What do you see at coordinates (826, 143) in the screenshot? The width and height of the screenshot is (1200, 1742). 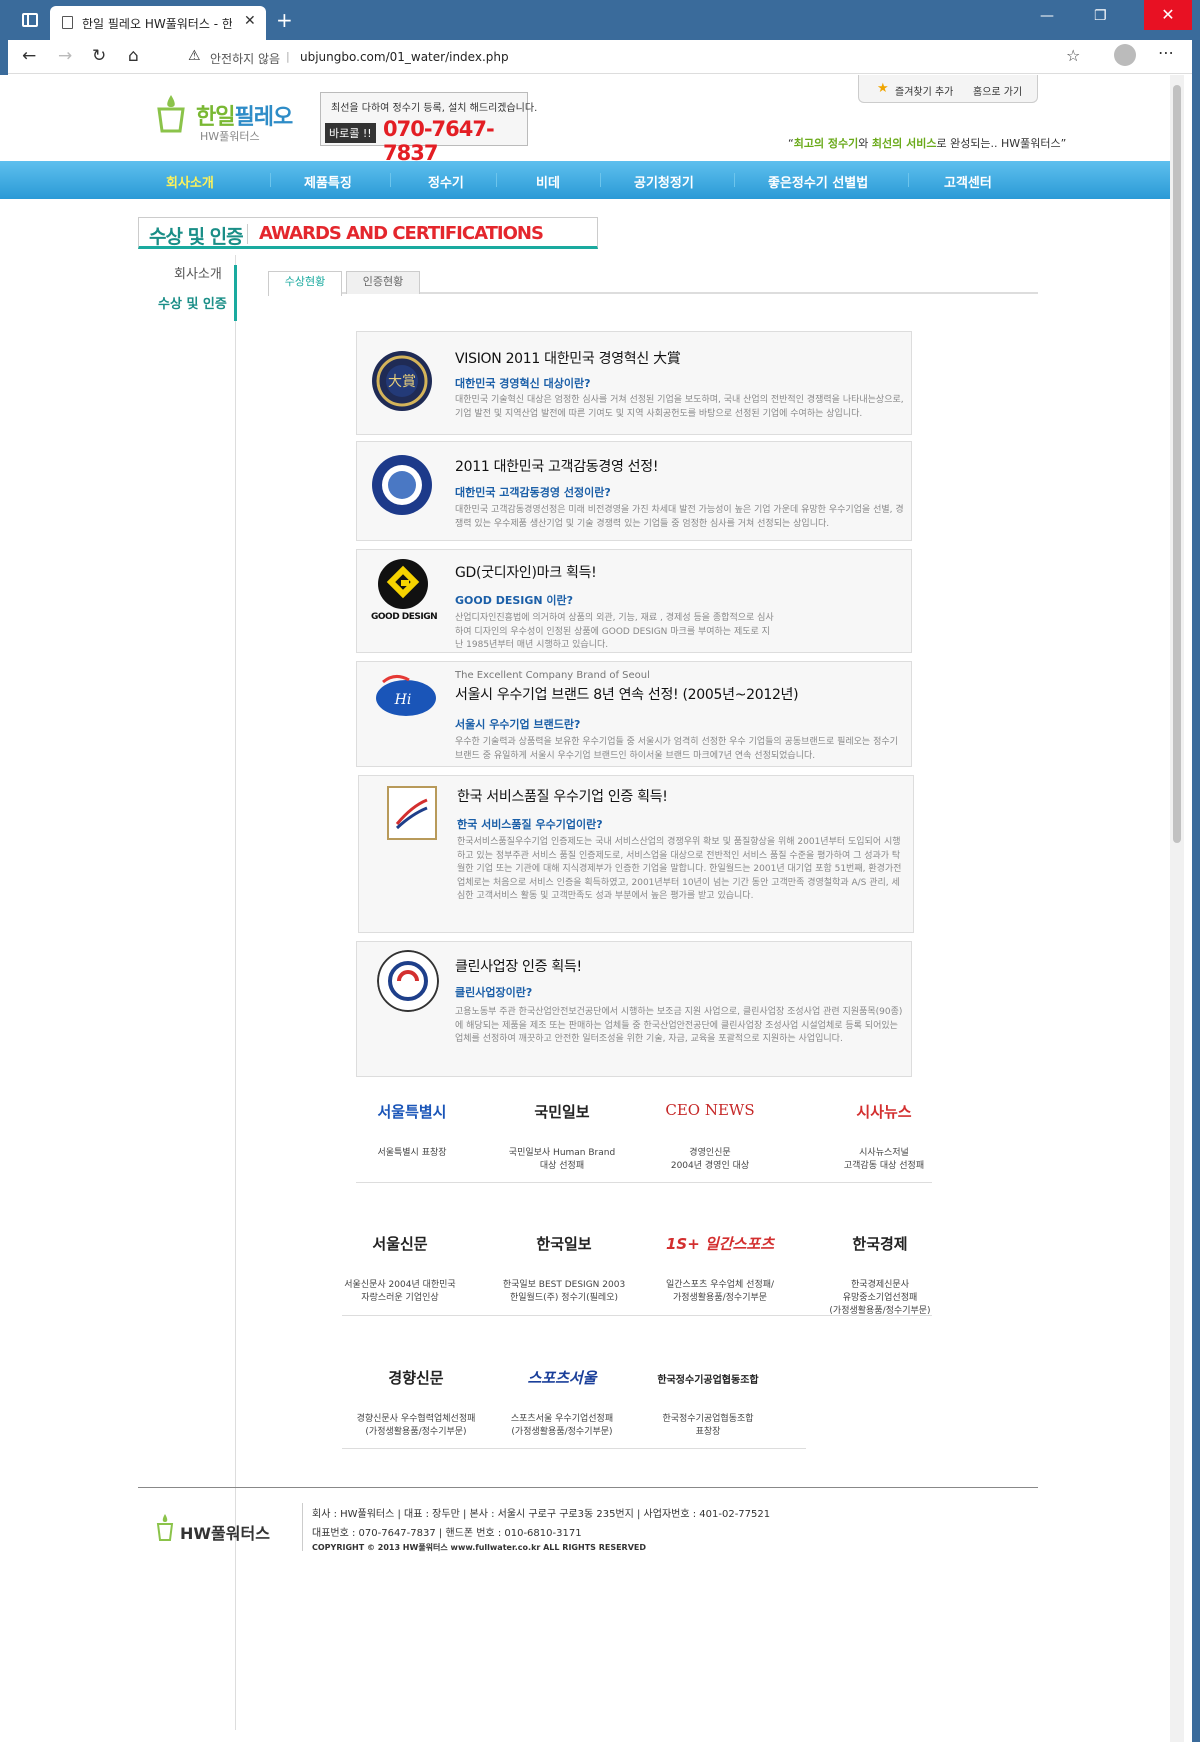 I see `slogan-highlight-1: 최고의 정수기` at bounding box center [826, 143].